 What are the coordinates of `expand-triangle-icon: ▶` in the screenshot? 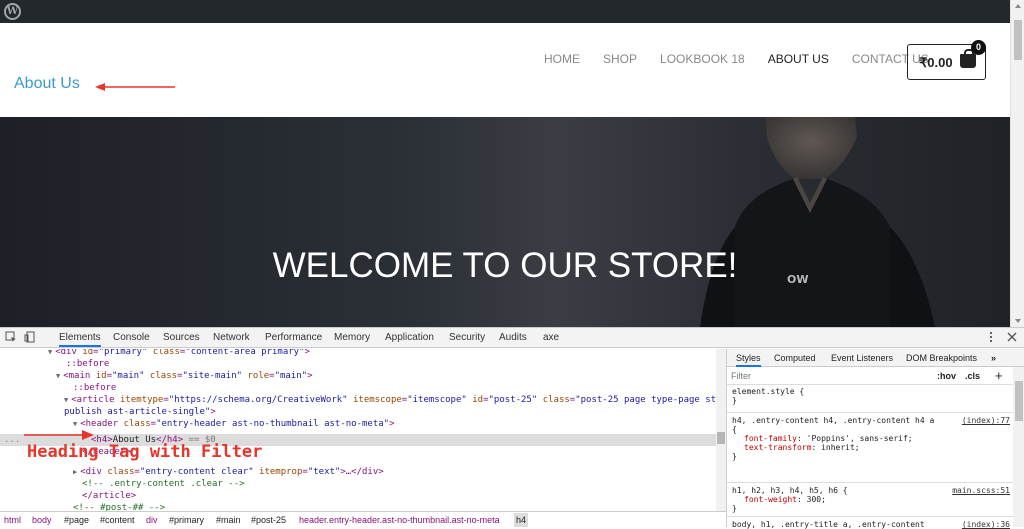 It's located at (75, 472).